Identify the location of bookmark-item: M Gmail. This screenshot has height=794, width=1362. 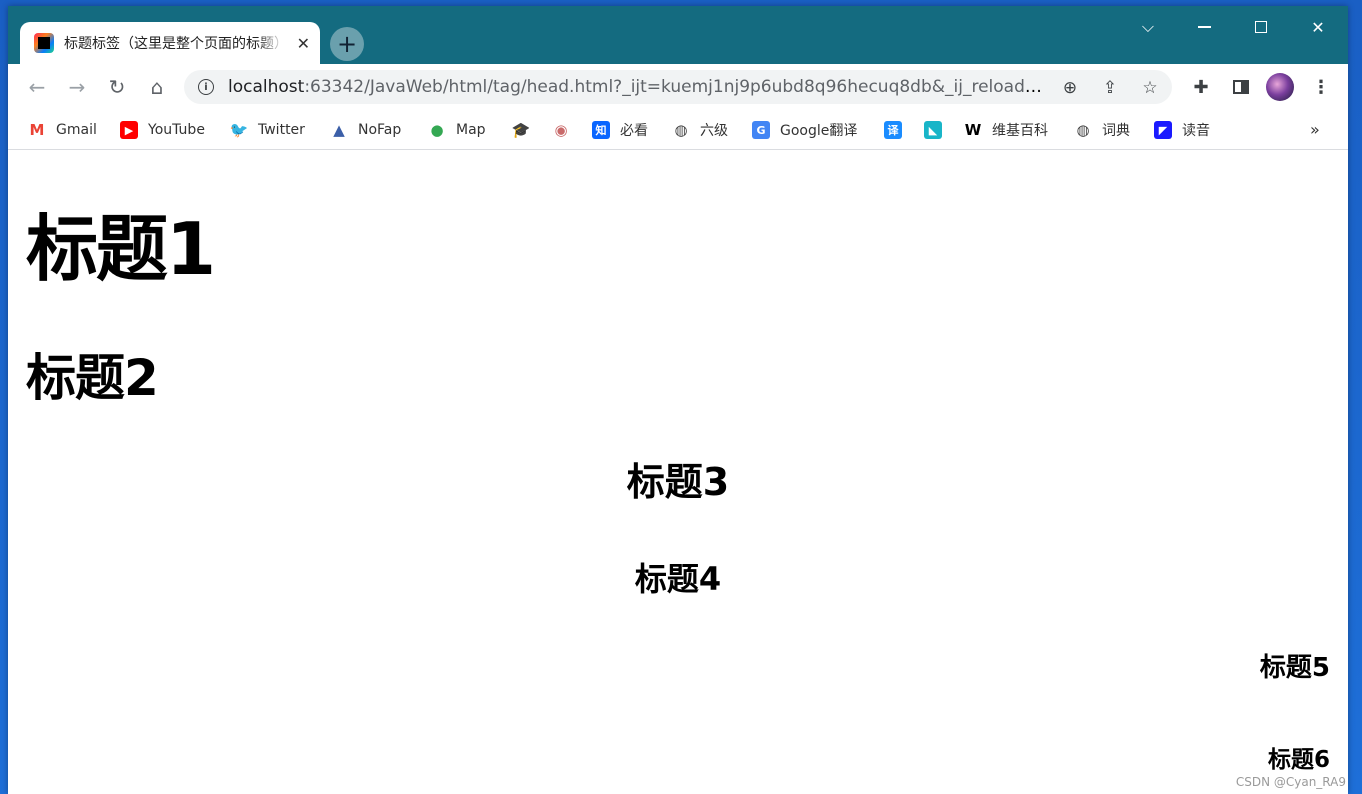
(62, 130).